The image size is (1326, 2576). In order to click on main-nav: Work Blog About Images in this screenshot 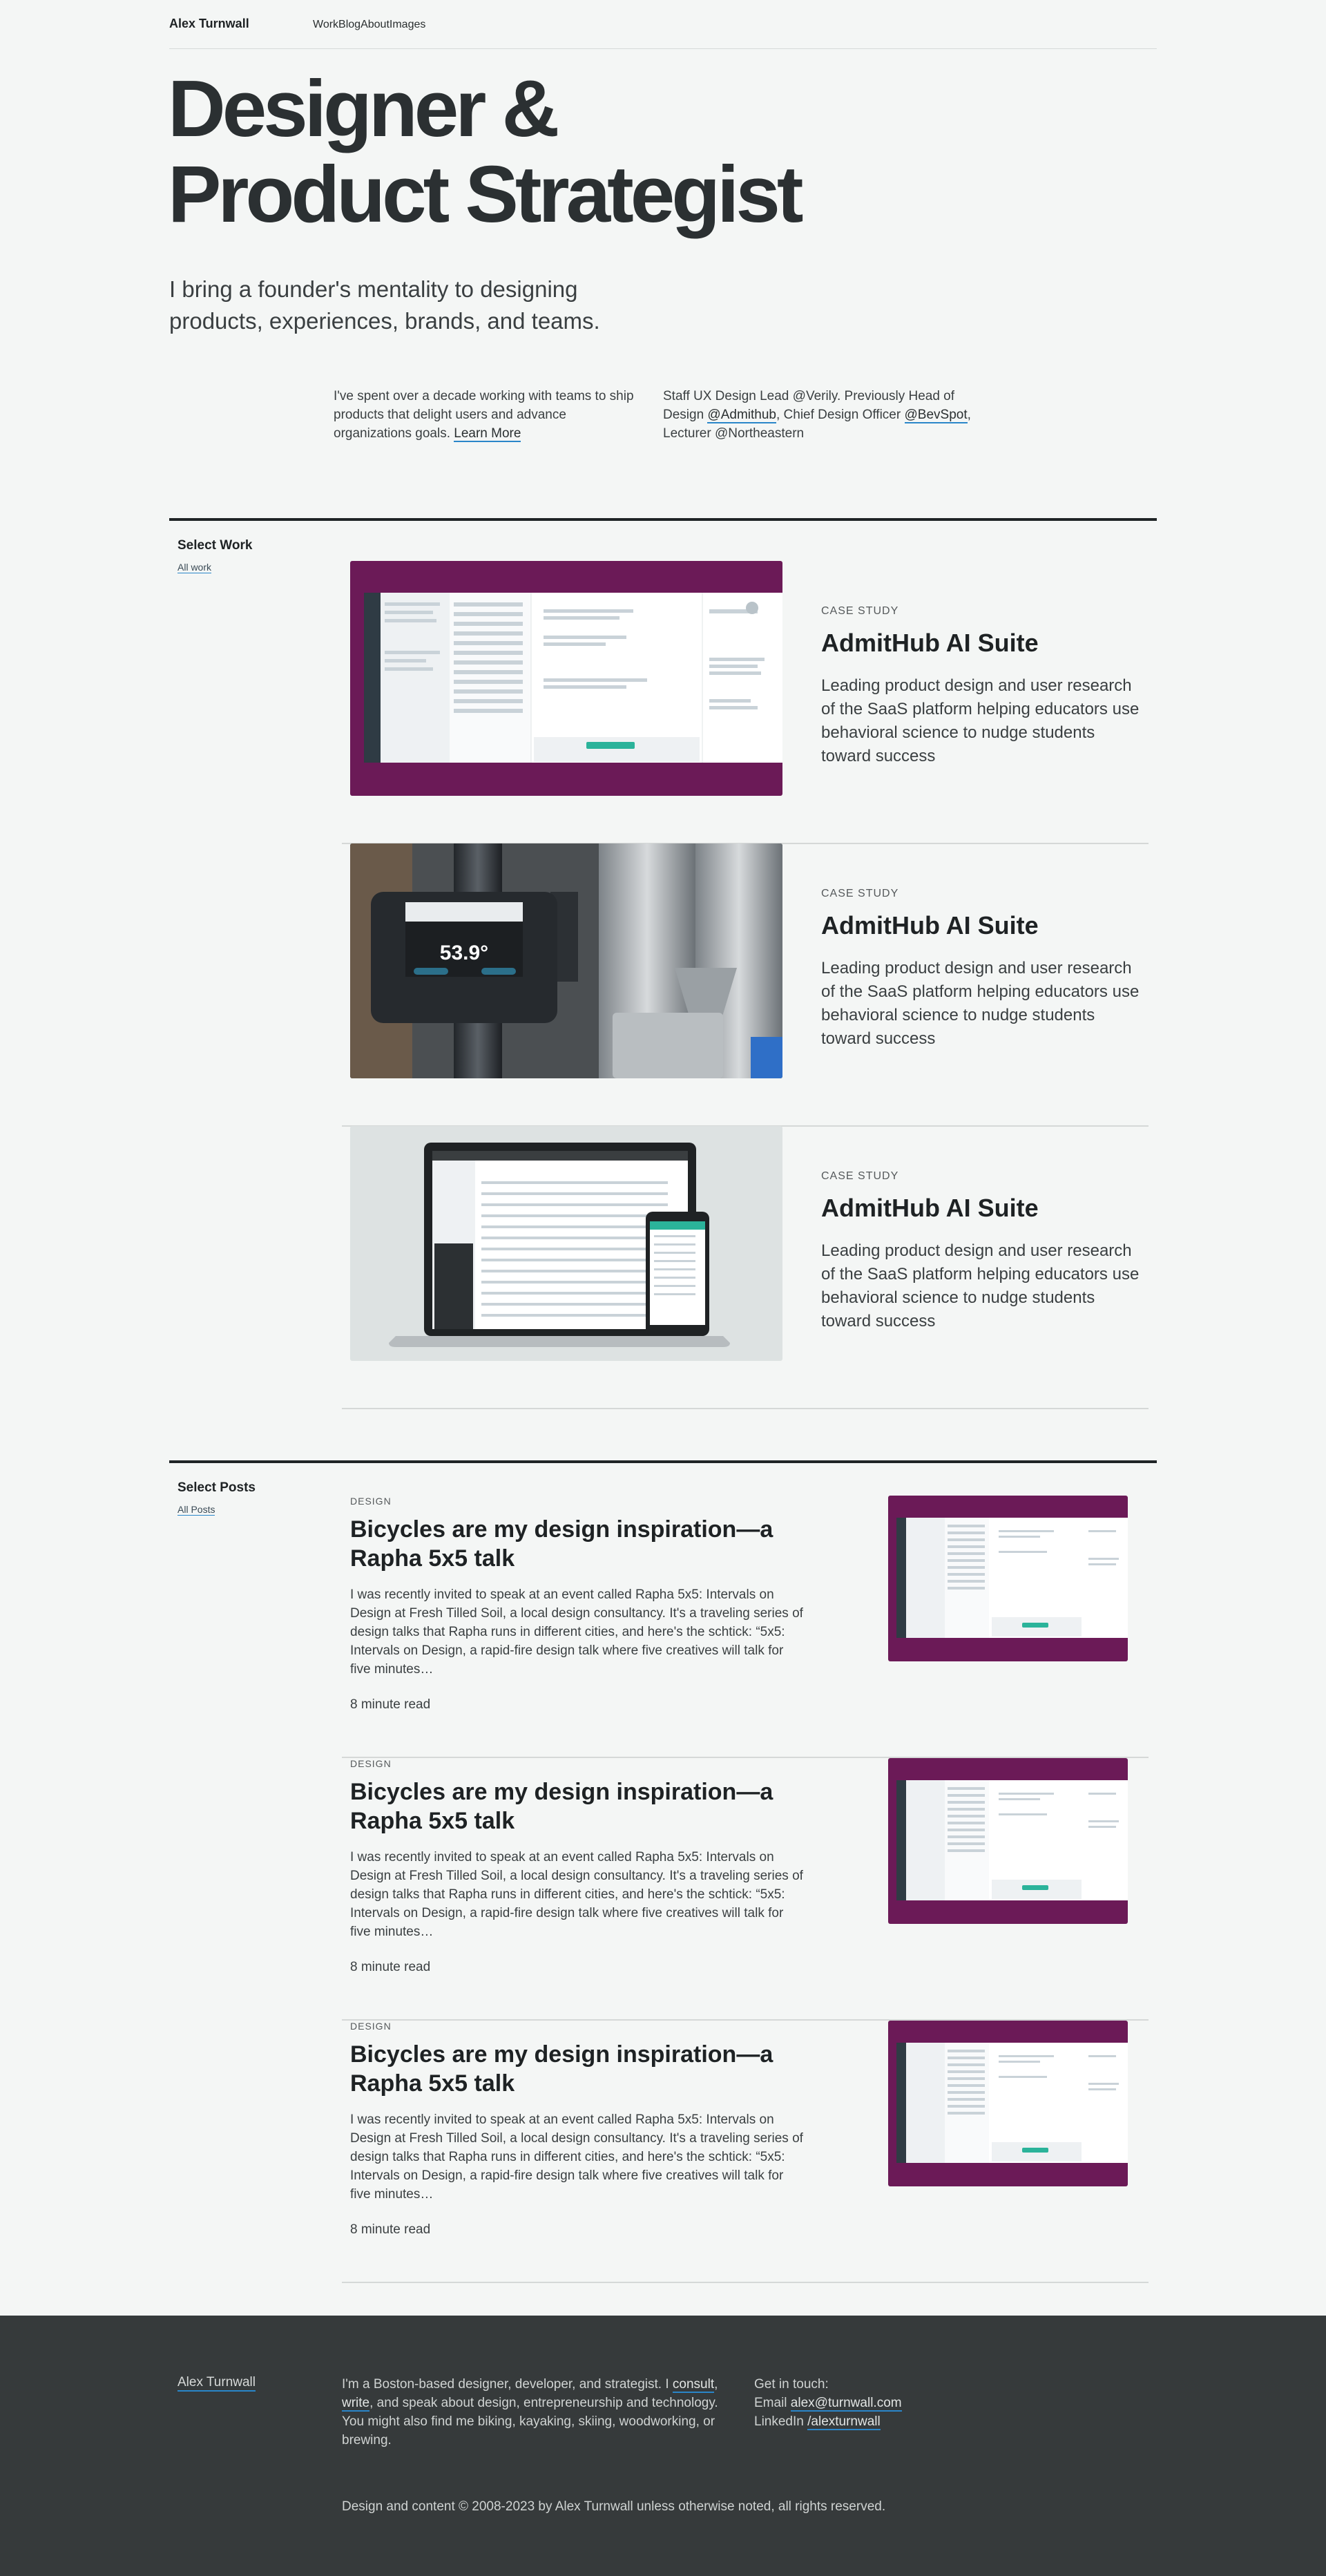, I will do `click(369, 25)`.